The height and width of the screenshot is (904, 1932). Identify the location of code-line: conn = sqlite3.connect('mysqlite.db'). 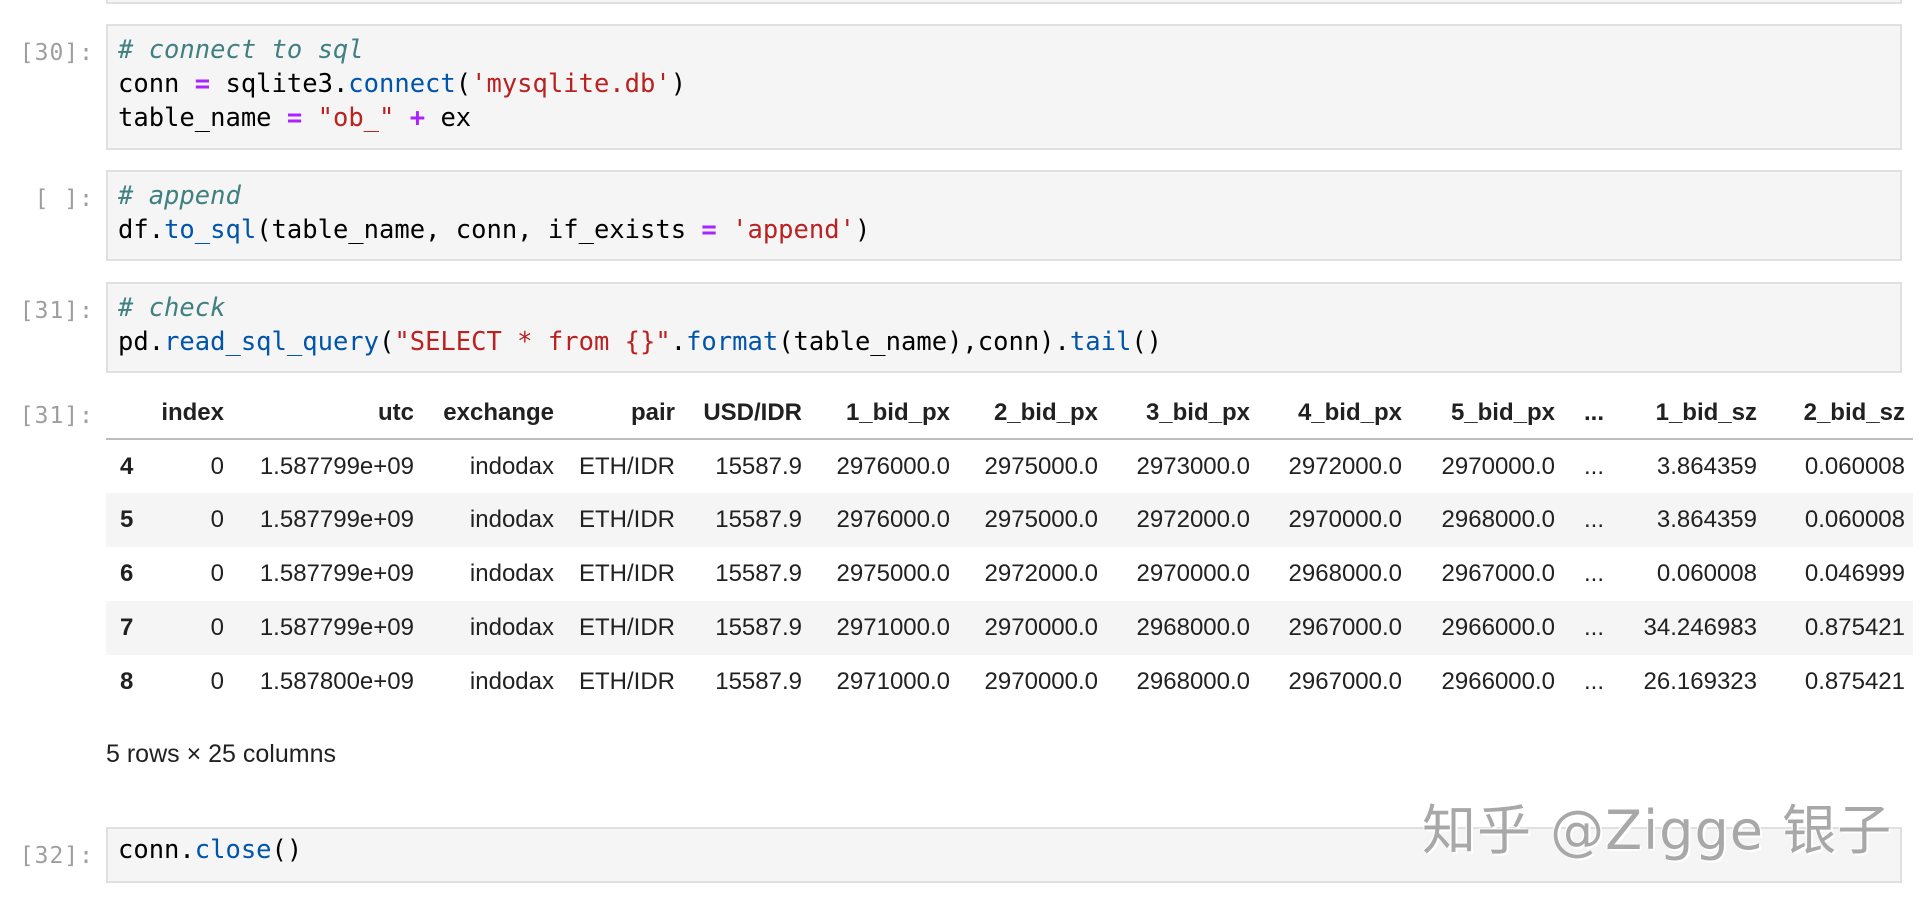
(402, 84).